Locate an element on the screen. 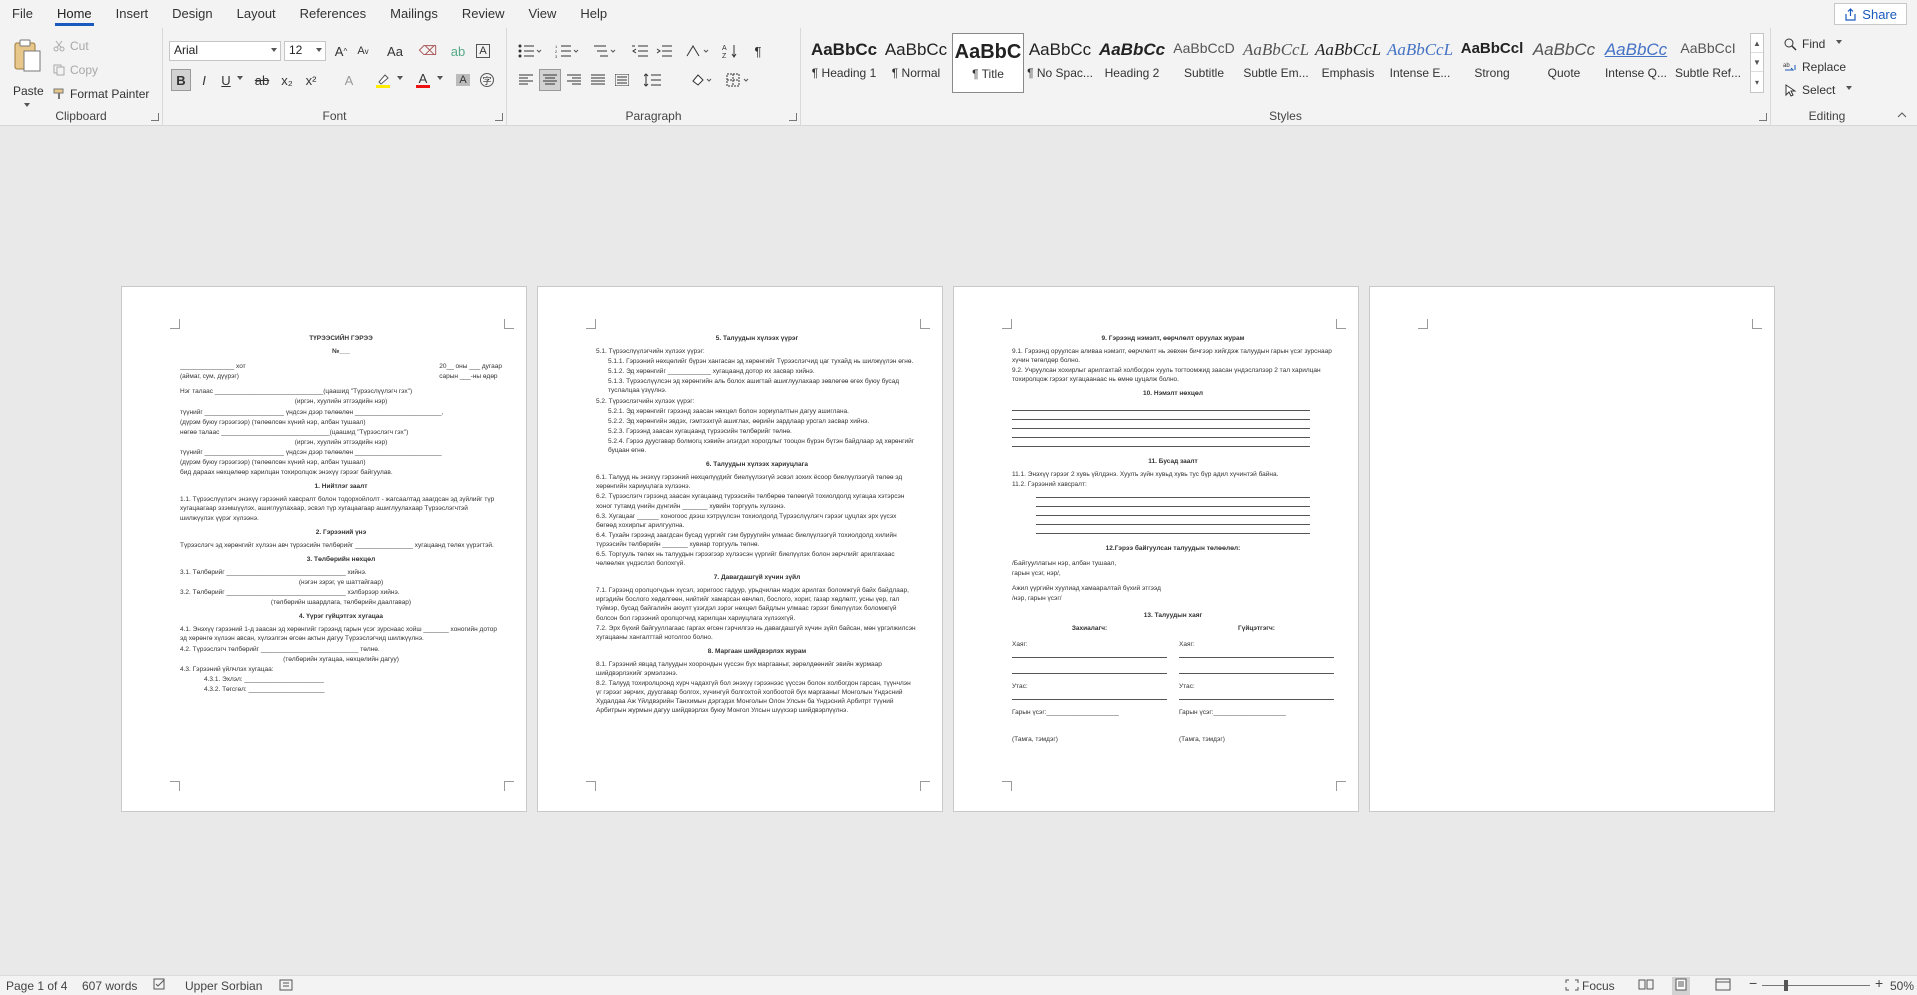  copy-label: Copy is located at coordinates (84, 70).